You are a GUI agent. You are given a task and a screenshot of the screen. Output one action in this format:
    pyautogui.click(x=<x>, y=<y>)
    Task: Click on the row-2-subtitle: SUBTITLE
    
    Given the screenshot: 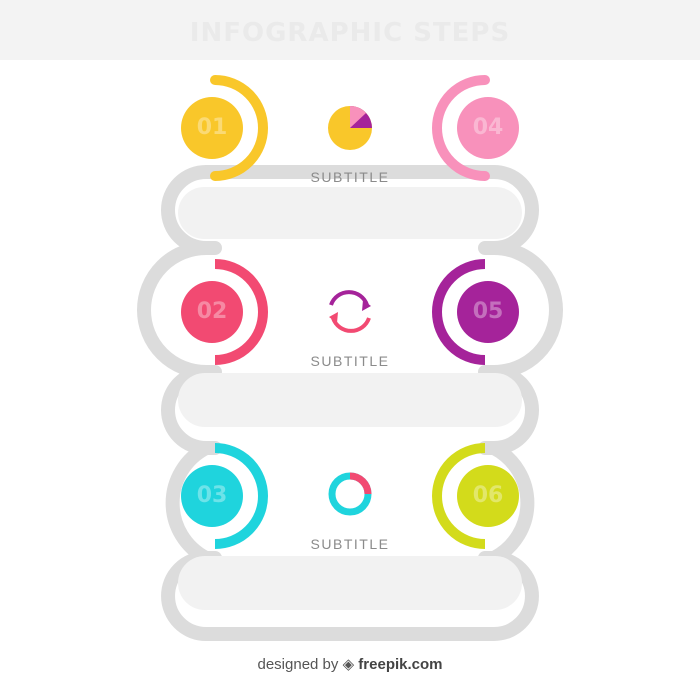 What is the action you would take?
    pyautogui.click(x=350, y=361)
    